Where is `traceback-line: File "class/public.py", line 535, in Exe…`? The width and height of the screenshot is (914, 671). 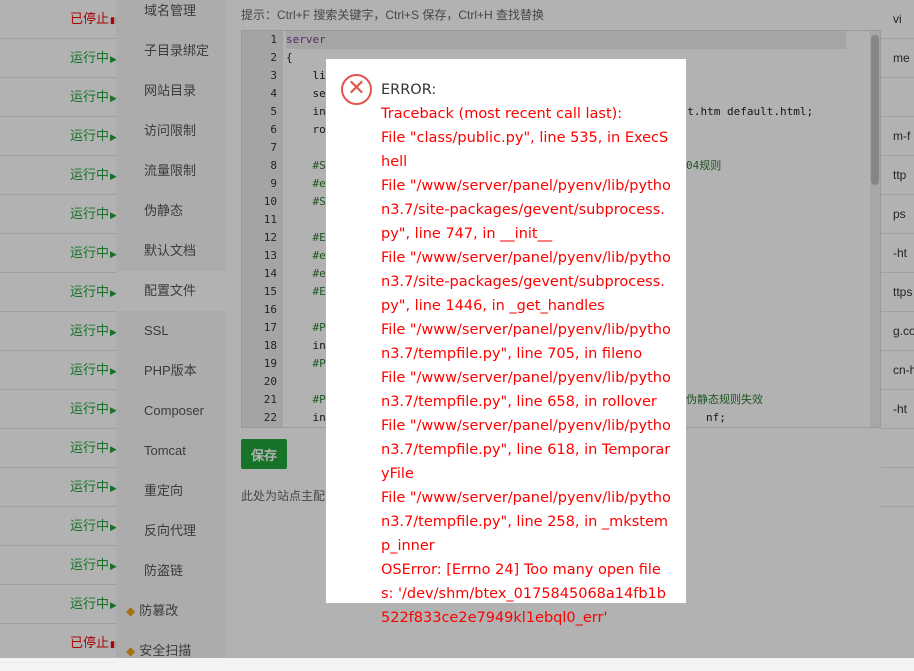
traceback-line: File "class/public.py", line 535, in Exe… is located at coordinates (525, 150).